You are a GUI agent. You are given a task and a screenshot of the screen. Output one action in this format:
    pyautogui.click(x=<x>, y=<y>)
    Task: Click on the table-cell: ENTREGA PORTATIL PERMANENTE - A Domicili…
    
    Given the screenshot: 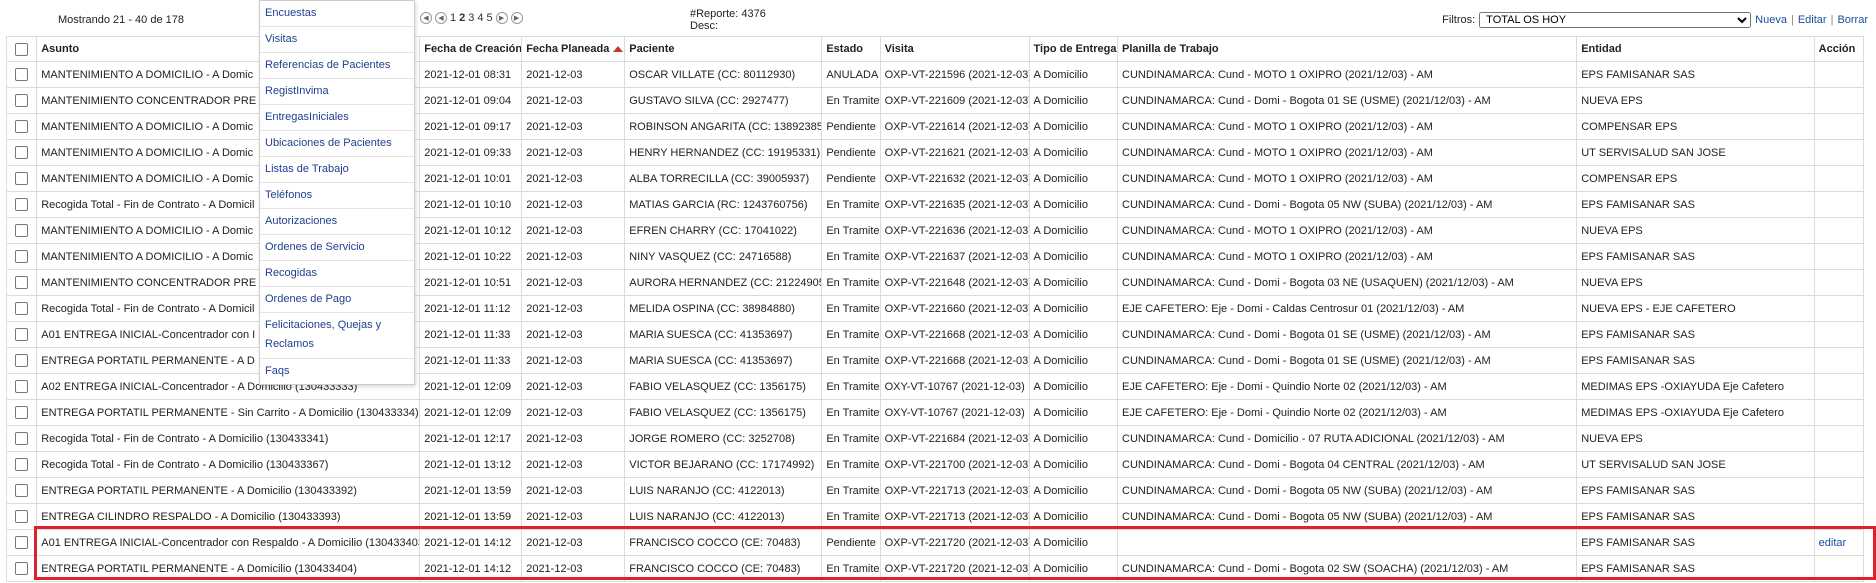 What is the action you would take?
    pyautogui.click(x=228, y=490)
    